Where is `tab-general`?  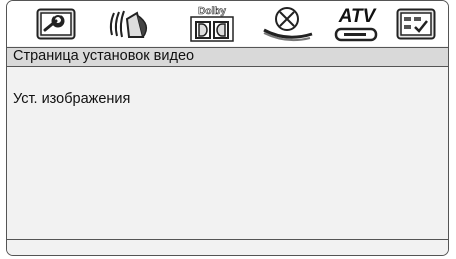 tab-general is located at coordinates (56, 24).